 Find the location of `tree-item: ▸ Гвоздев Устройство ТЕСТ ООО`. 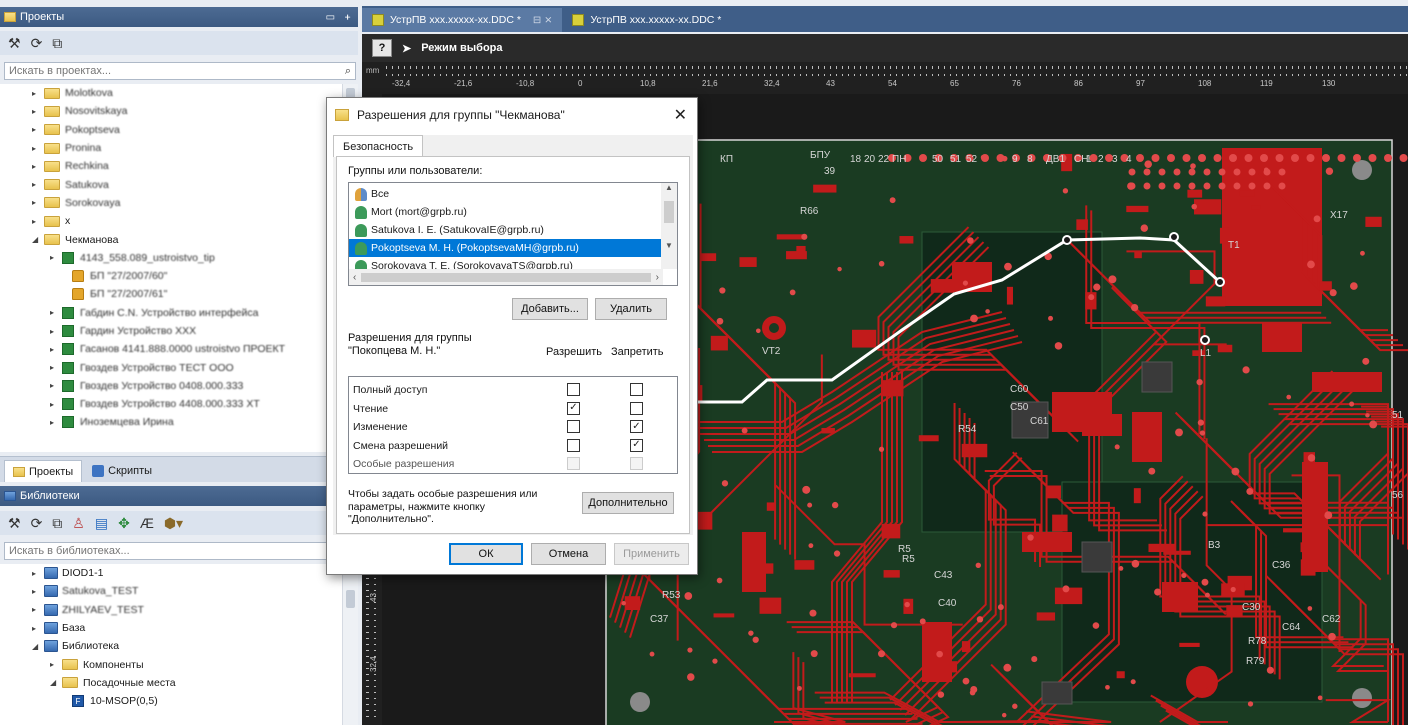

tree-item: ▸ Гвоздев Устройство ТЕСТ ООО is located at coordinates (171, 367).